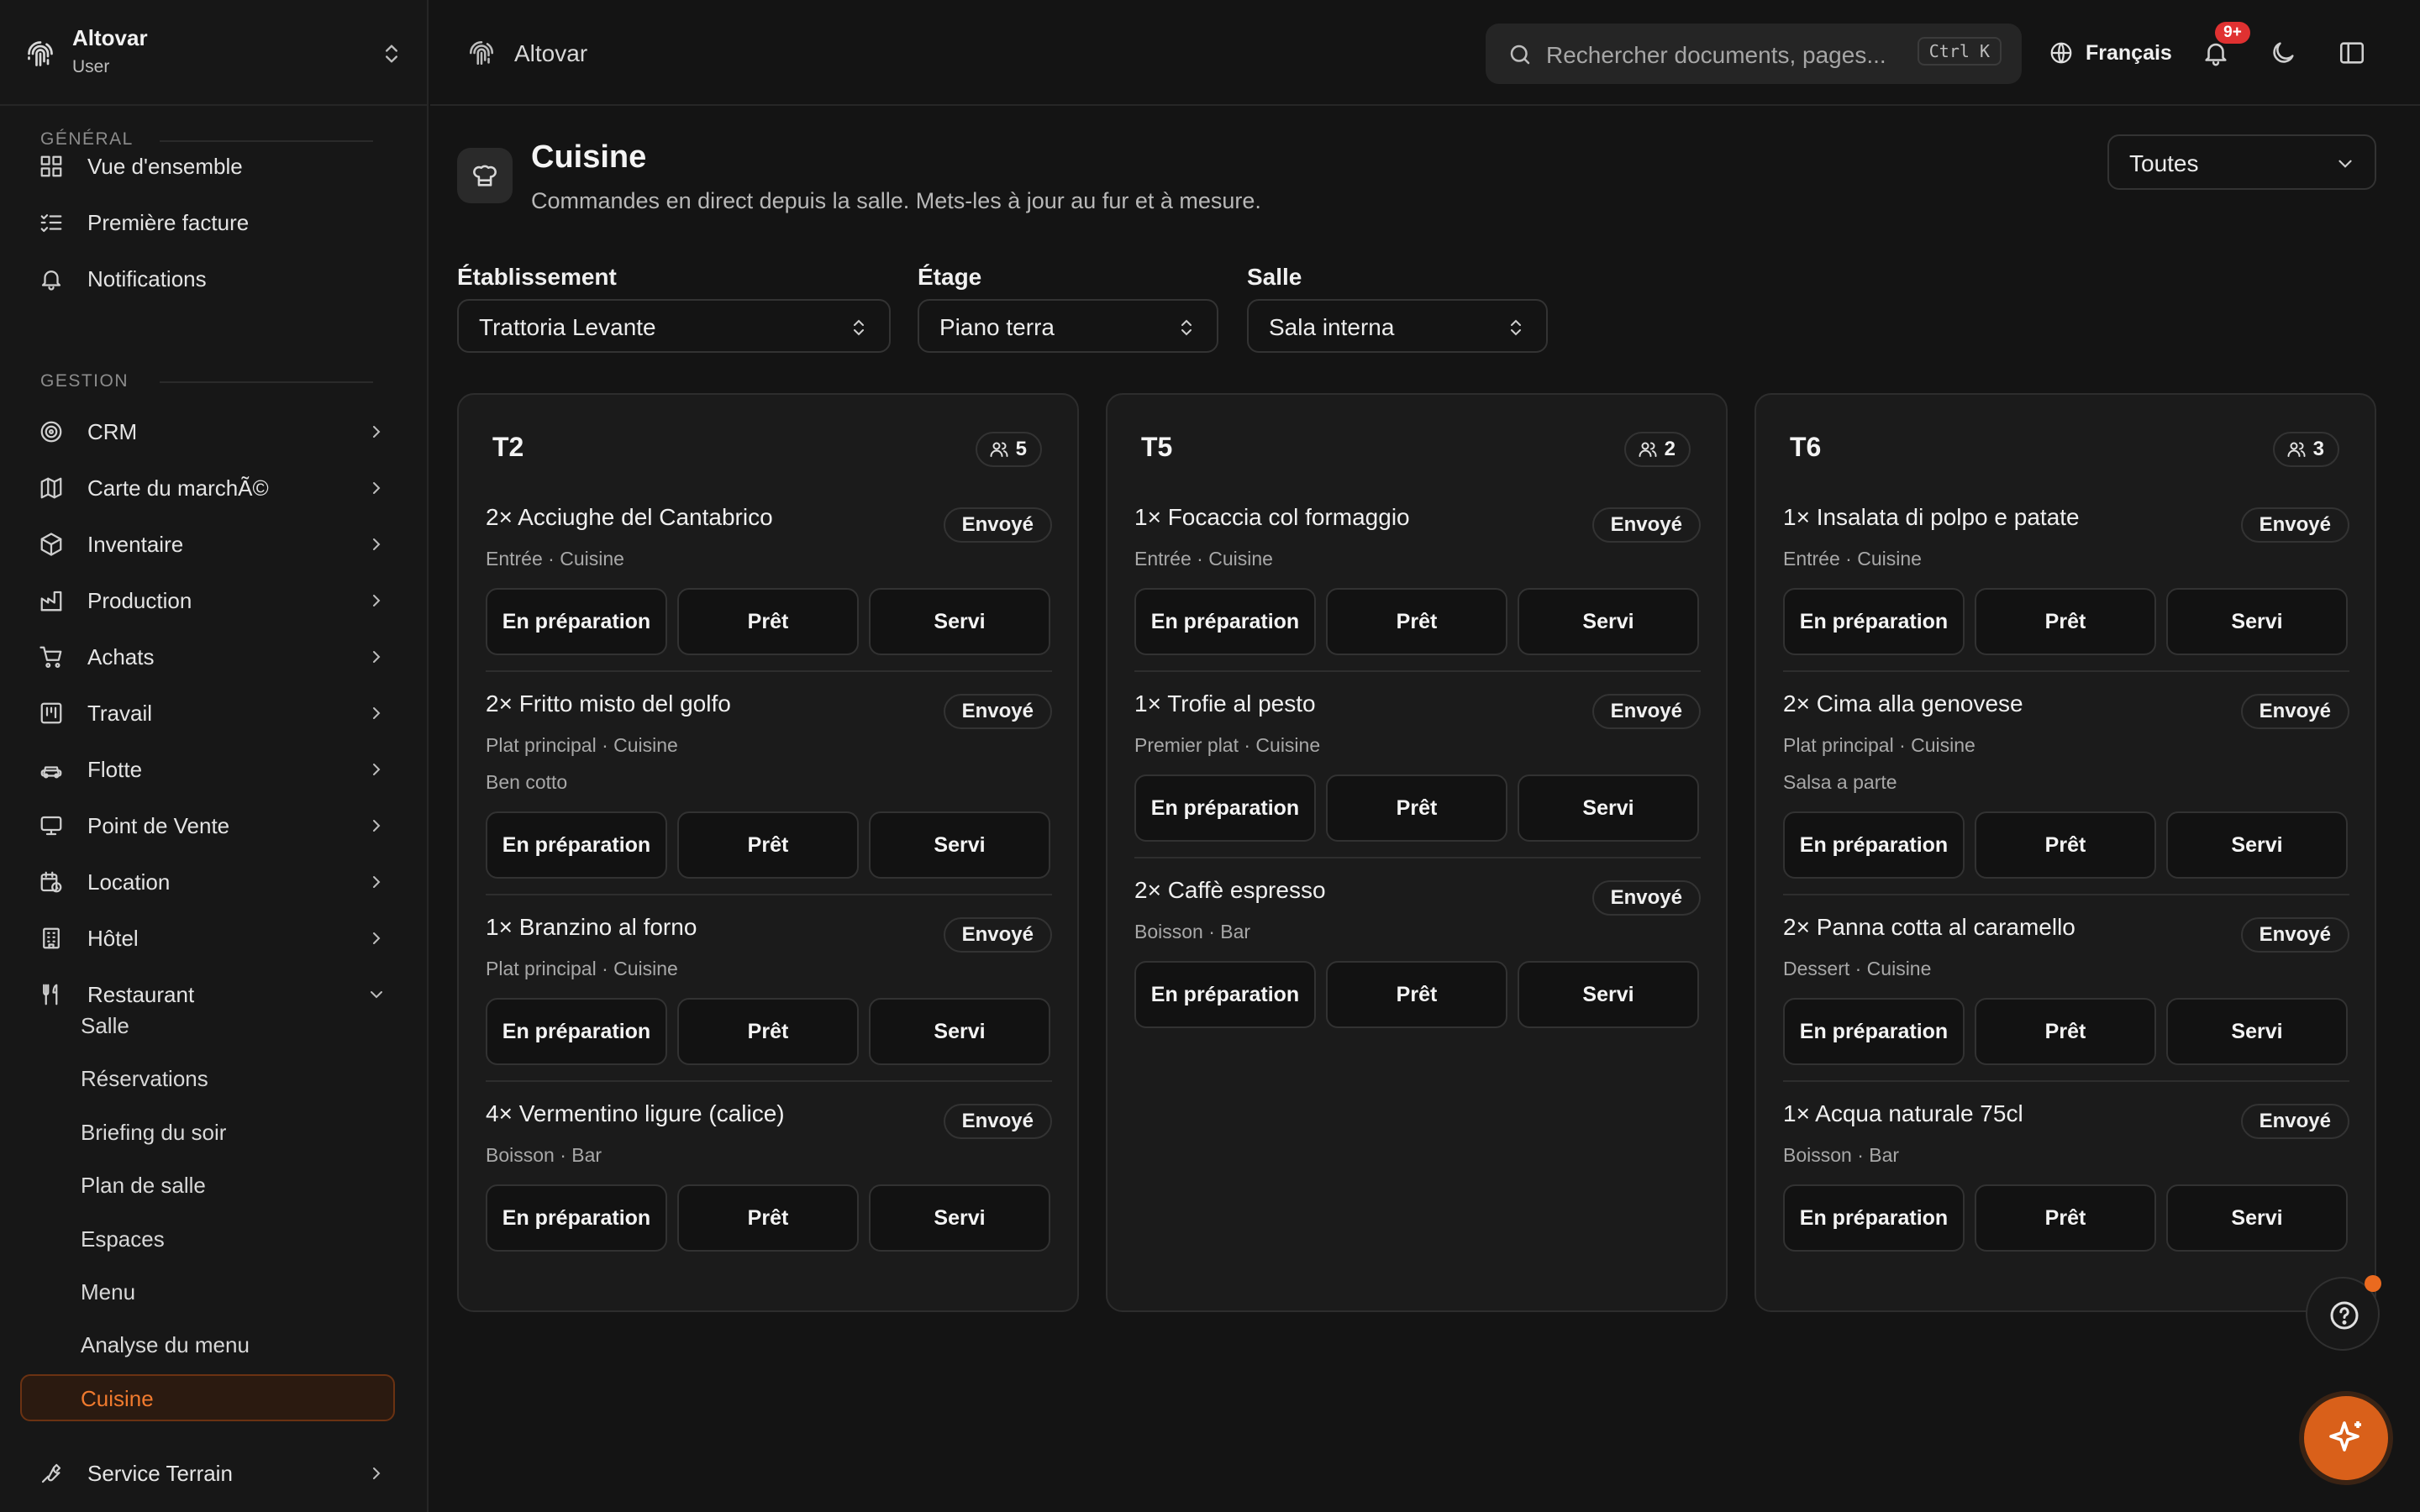 The image size is (2420, 1512). What do you see at coordinates (207, 432) in the screenshot?
I see `sidebar-item-crm: CRM` at bounding box center [207, 432].